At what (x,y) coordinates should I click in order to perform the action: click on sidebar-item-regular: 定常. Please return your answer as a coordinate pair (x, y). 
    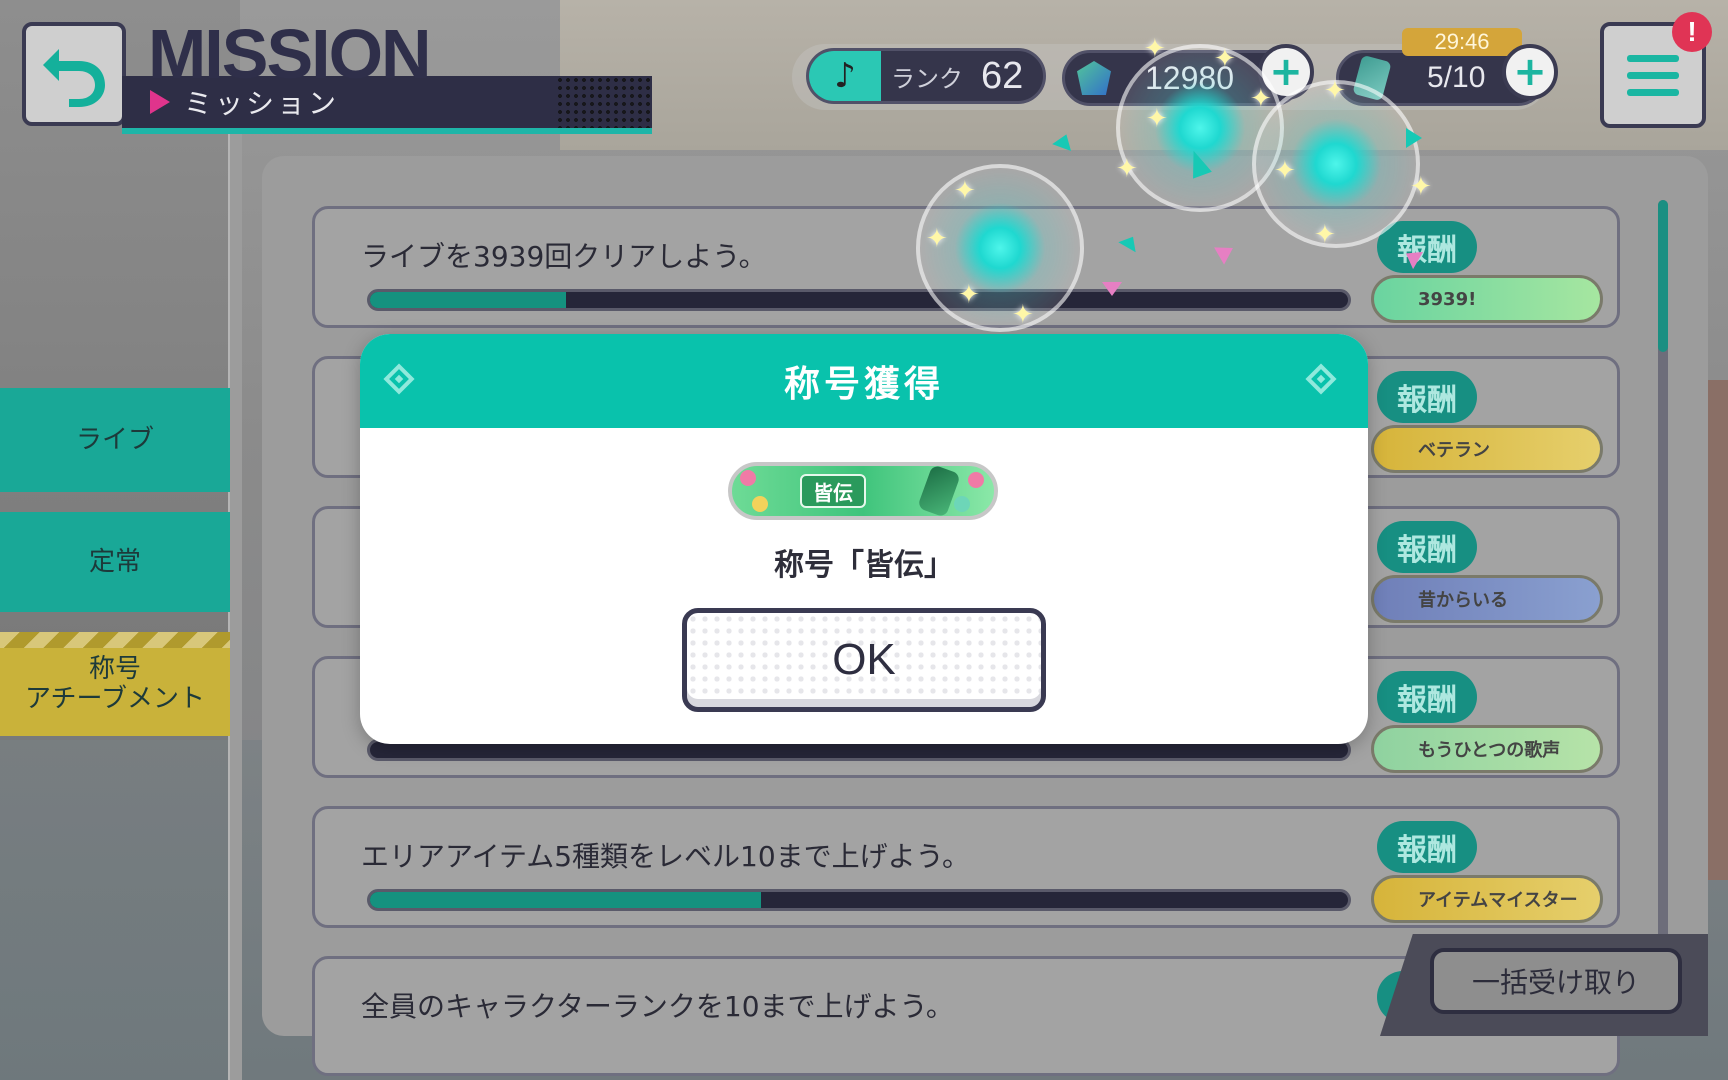
    Looking at the image, I should click on (115, 562).